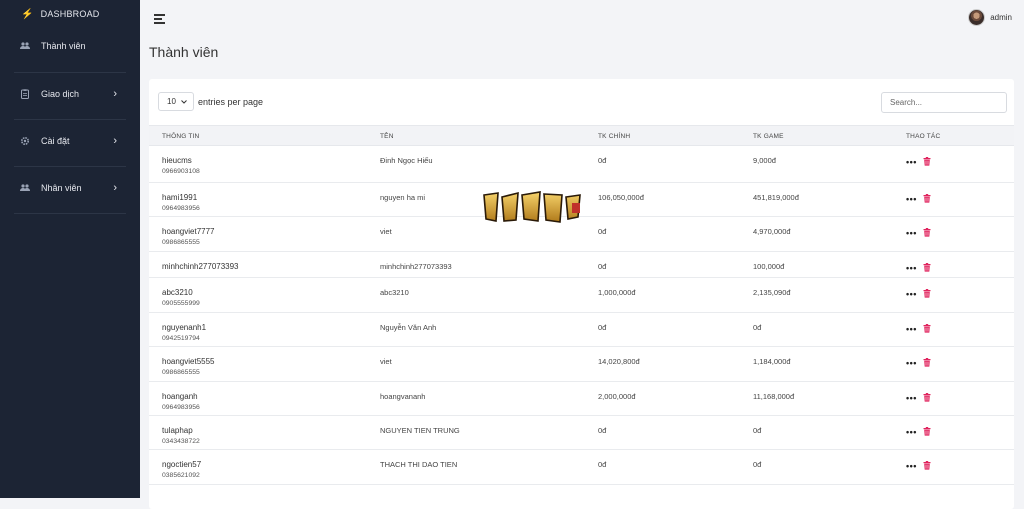 This screenshot has width=1024, height=509. Describe the element at coordinates (416, 266) in the screenshot. I see `member-name: minhchinh277073393` at that location.